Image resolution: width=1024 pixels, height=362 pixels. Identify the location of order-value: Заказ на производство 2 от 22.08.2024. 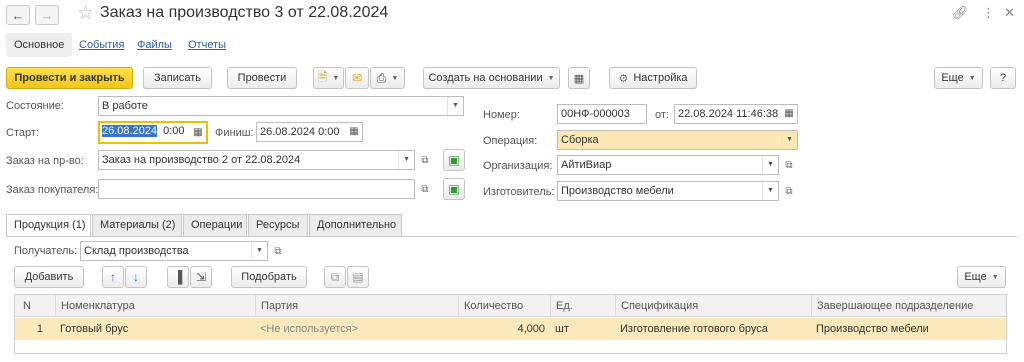
(201, 160).